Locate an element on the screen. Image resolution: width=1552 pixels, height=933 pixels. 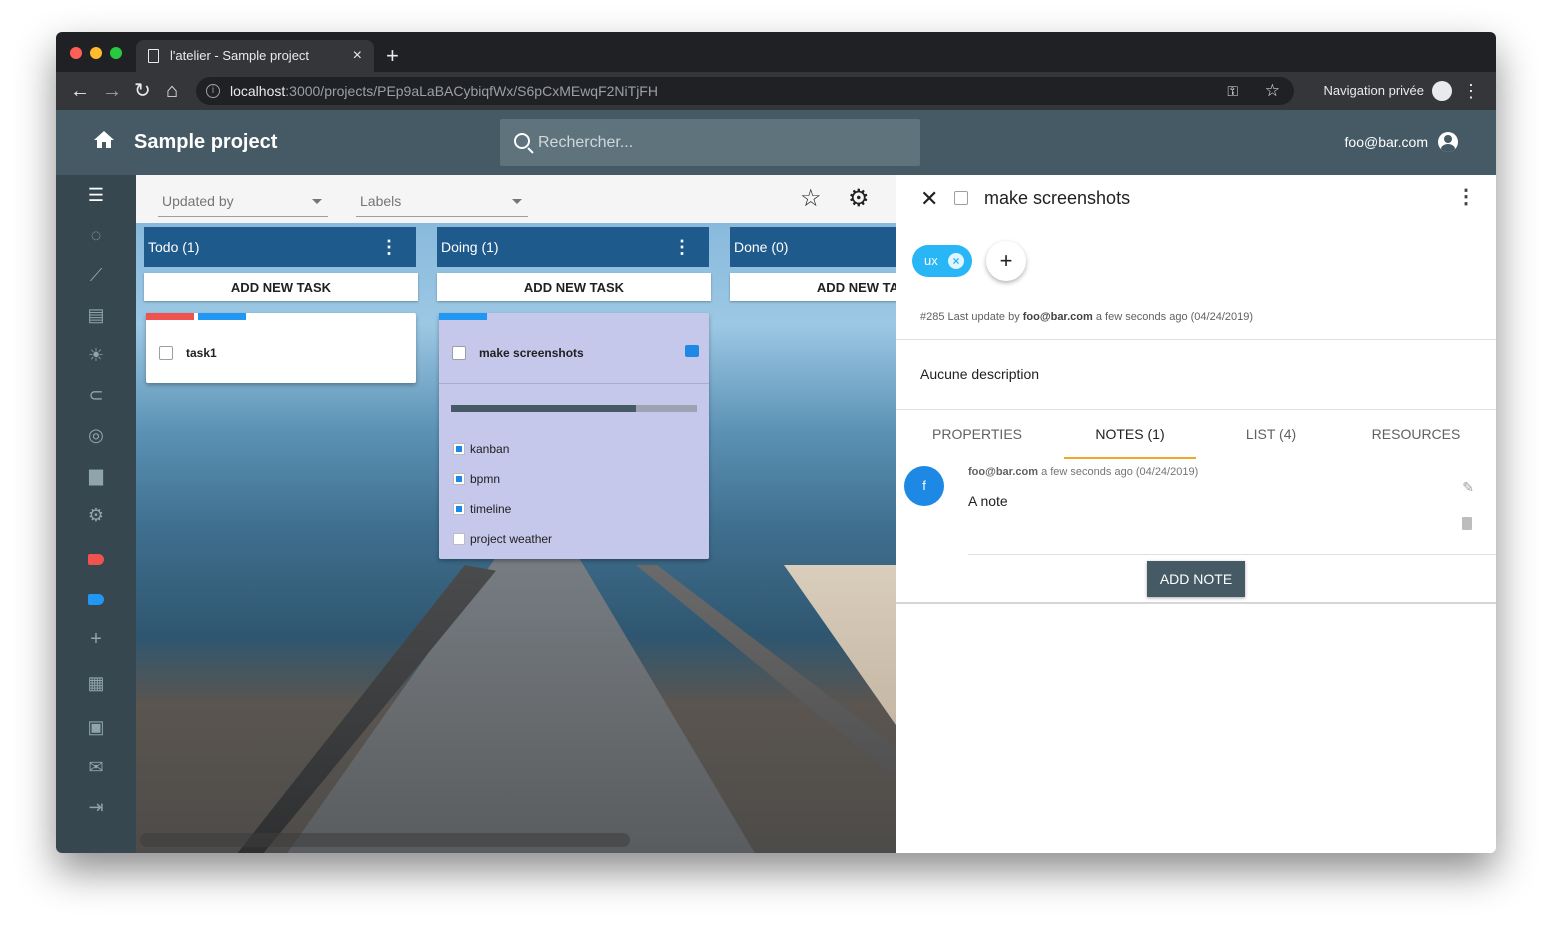
home-nav-icon: ⌂ is located at coordinates (172, 91).